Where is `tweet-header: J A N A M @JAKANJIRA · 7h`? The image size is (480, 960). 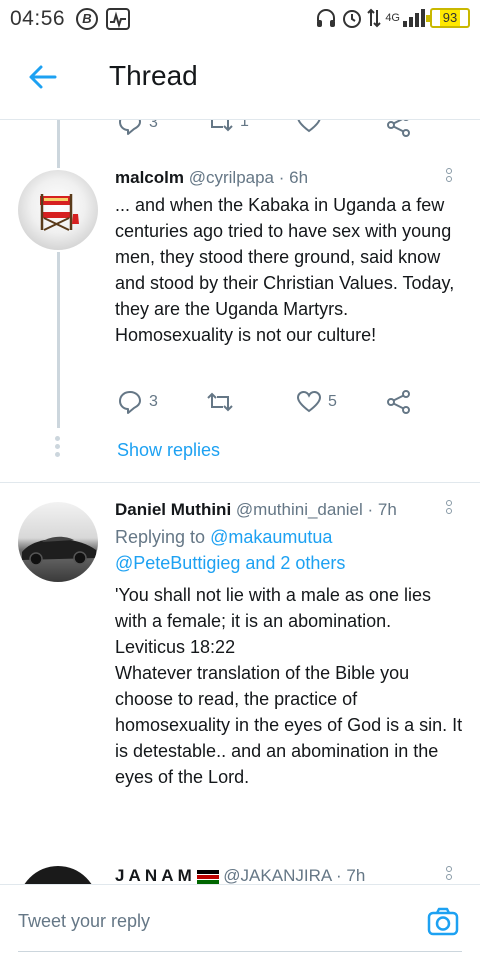 tweet-header: J A N A M @JAKANJIRA · 7h is located at coordinates (240, 875).